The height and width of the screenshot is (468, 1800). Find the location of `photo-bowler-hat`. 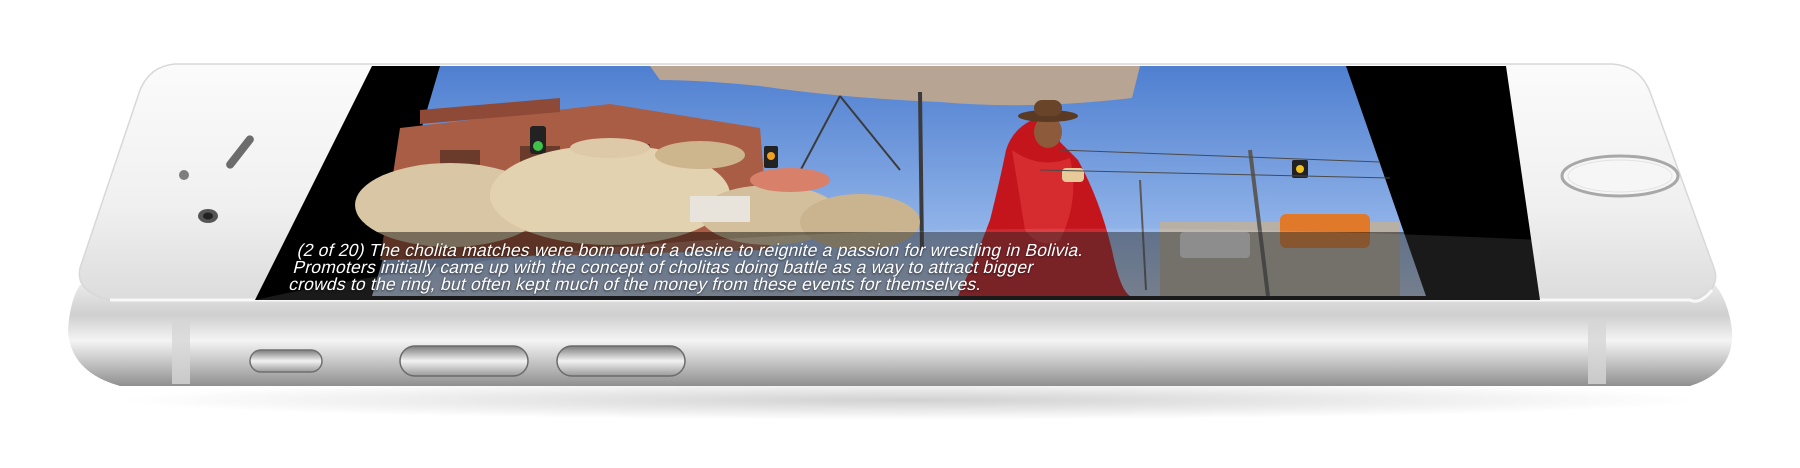

photo-bowler-hat is located at coordinates (1048, 108).